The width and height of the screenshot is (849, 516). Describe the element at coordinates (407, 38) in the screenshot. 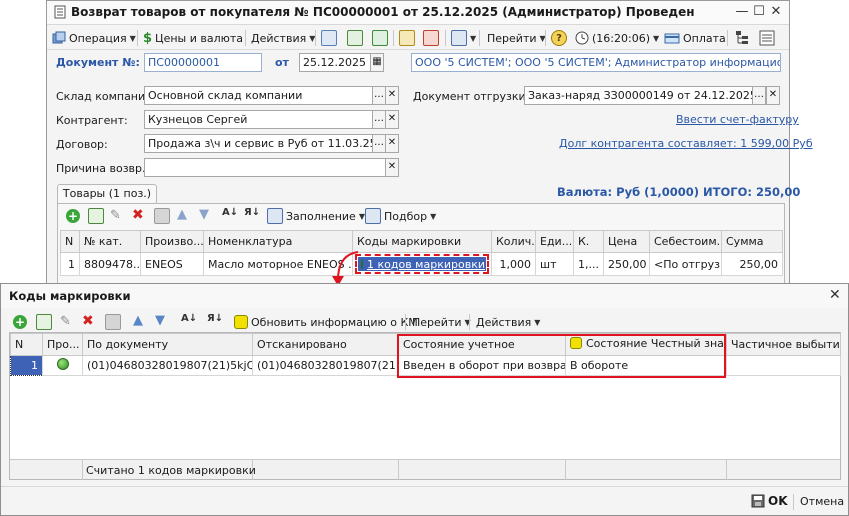

I see `create-based-icon` at that location.